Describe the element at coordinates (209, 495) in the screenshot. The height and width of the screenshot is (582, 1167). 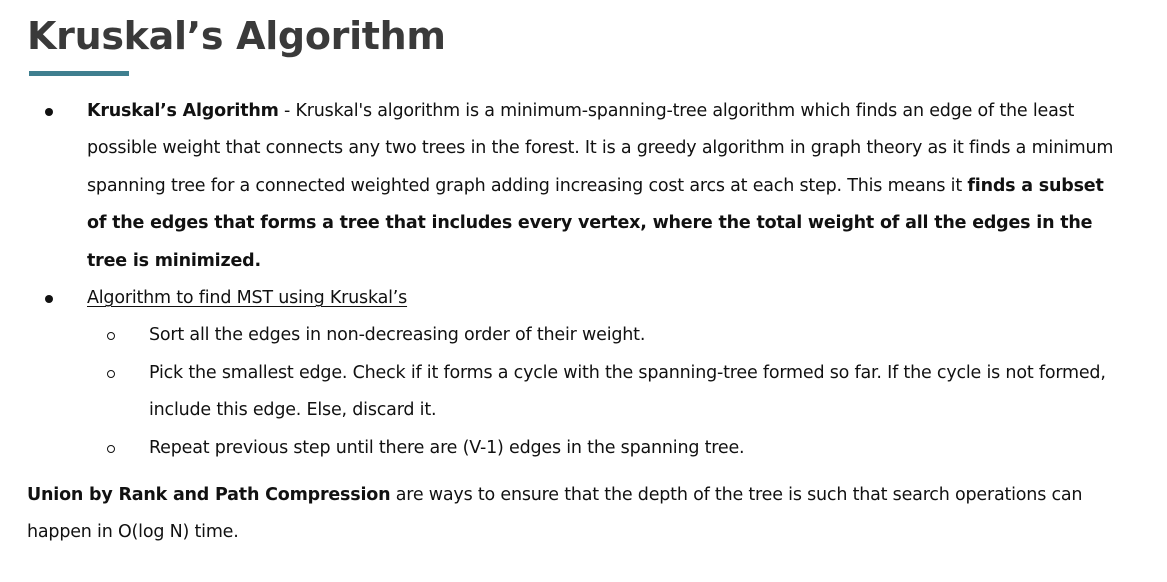
I see `footer-term: Union by Rank and Path Compression` at that location.